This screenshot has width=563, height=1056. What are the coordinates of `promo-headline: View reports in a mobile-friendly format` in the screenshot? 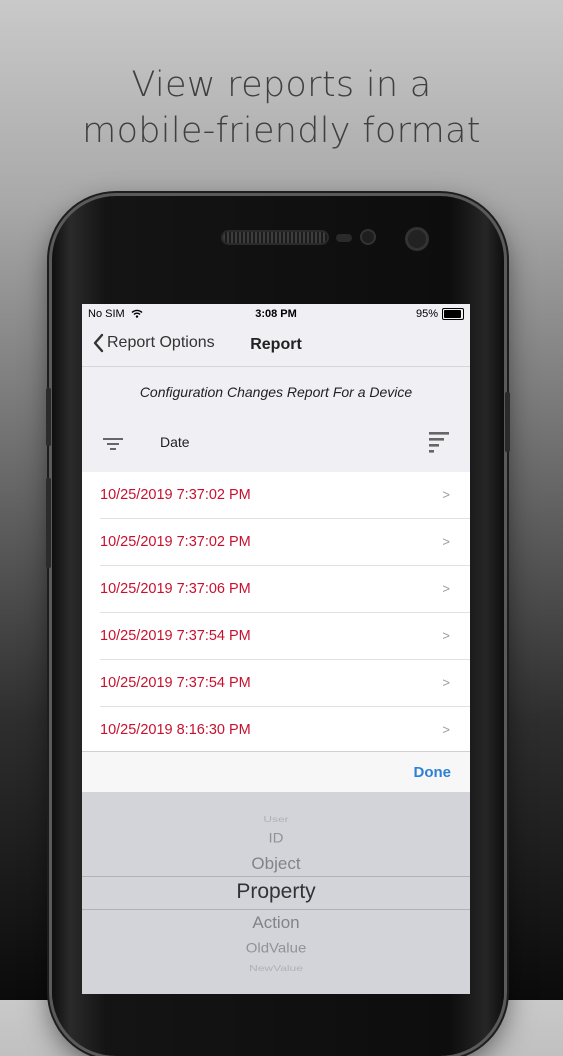 It's located at (281, 108).